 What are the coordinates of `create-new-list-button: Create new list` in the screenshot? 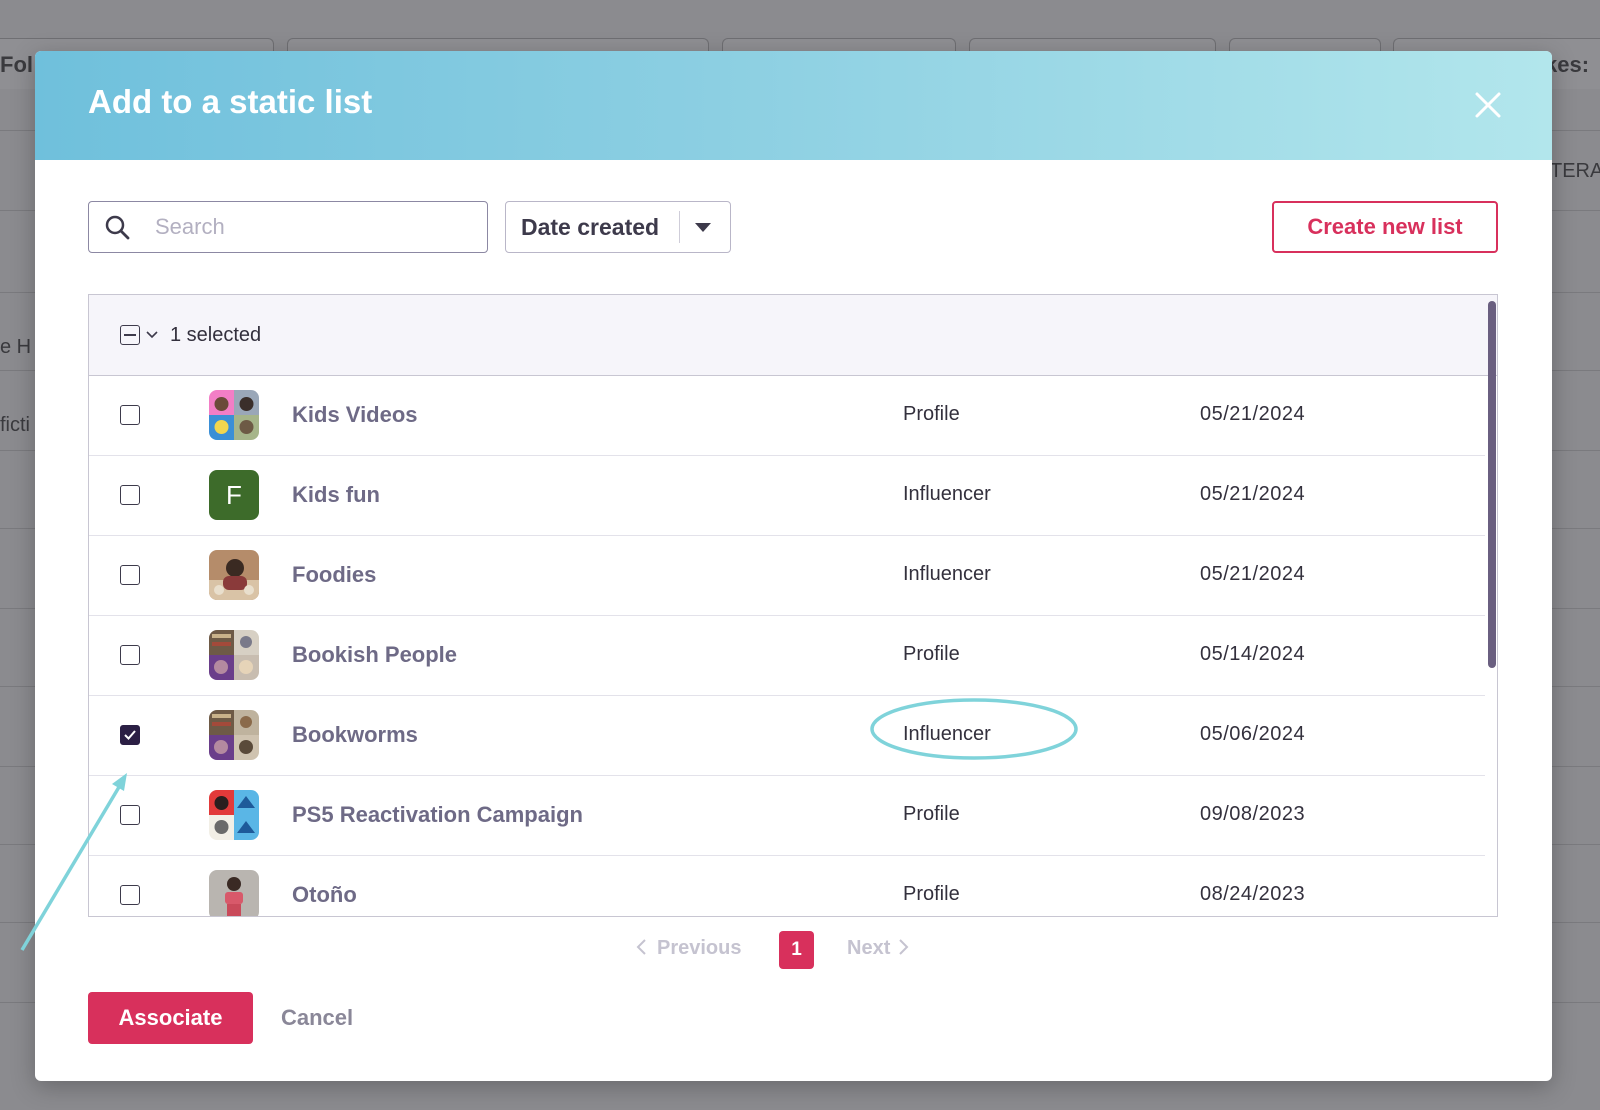 It's located at (1385, 227).